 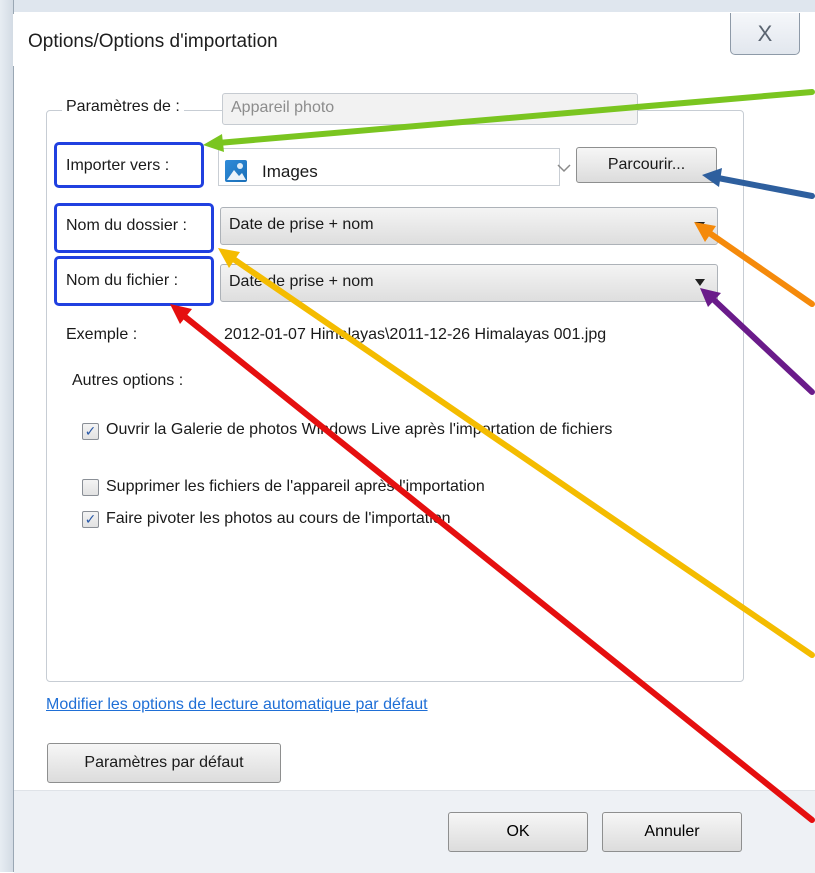 I want to click on window-frame-left, so click(x=7, y=436).